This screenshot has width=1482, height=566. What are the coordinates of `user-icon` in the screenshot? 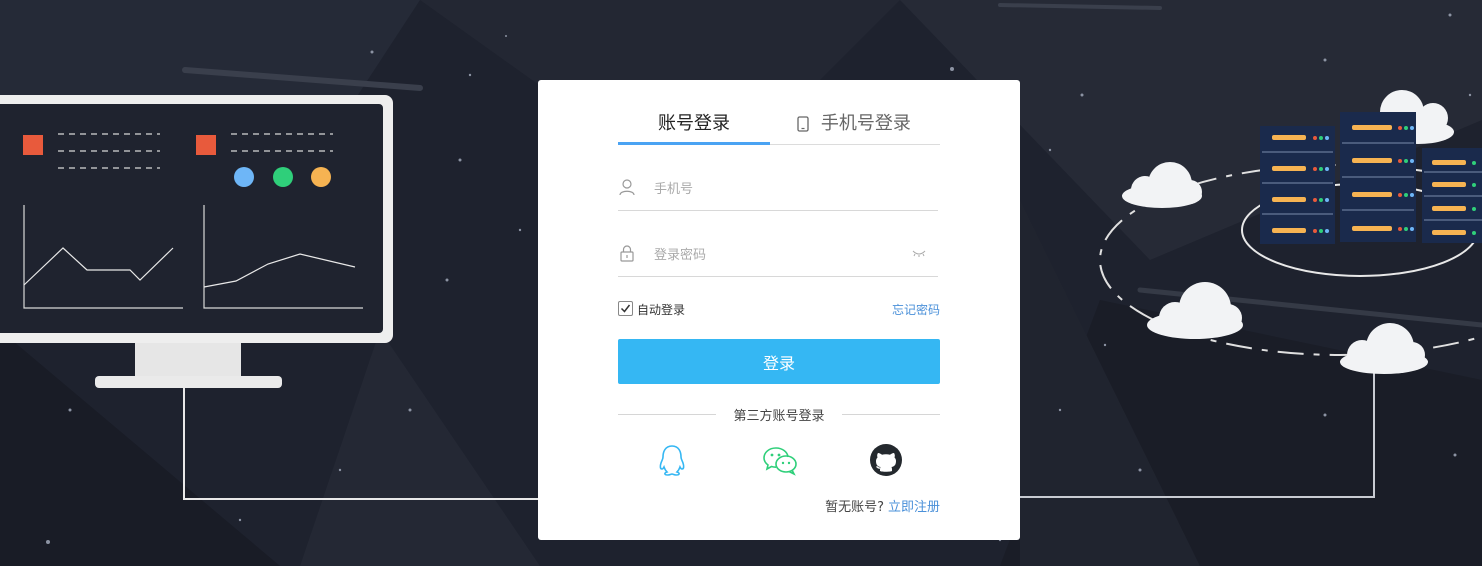 It's located at (627, 187).